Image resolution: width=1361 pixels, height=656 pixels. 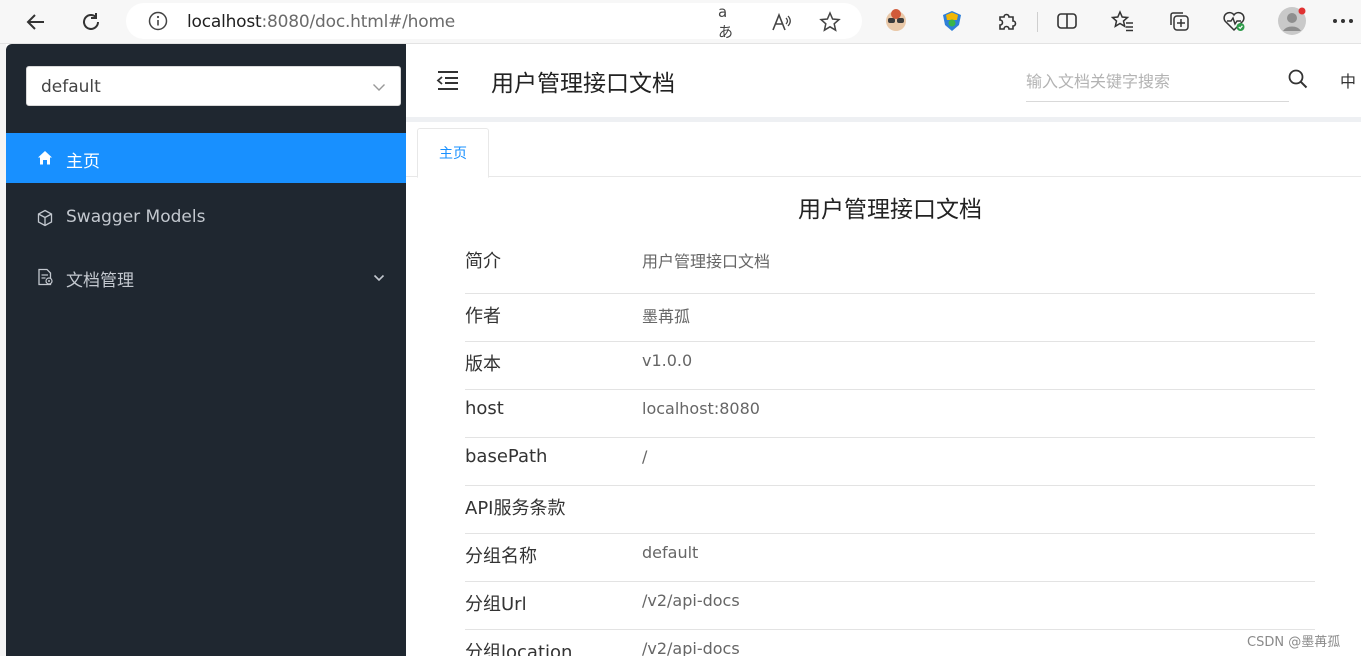 What do you see at coordinates (100, 281) in the screenshot?
I see `sidebar-item-label: 文档管理` at bounding box center [100, 281].